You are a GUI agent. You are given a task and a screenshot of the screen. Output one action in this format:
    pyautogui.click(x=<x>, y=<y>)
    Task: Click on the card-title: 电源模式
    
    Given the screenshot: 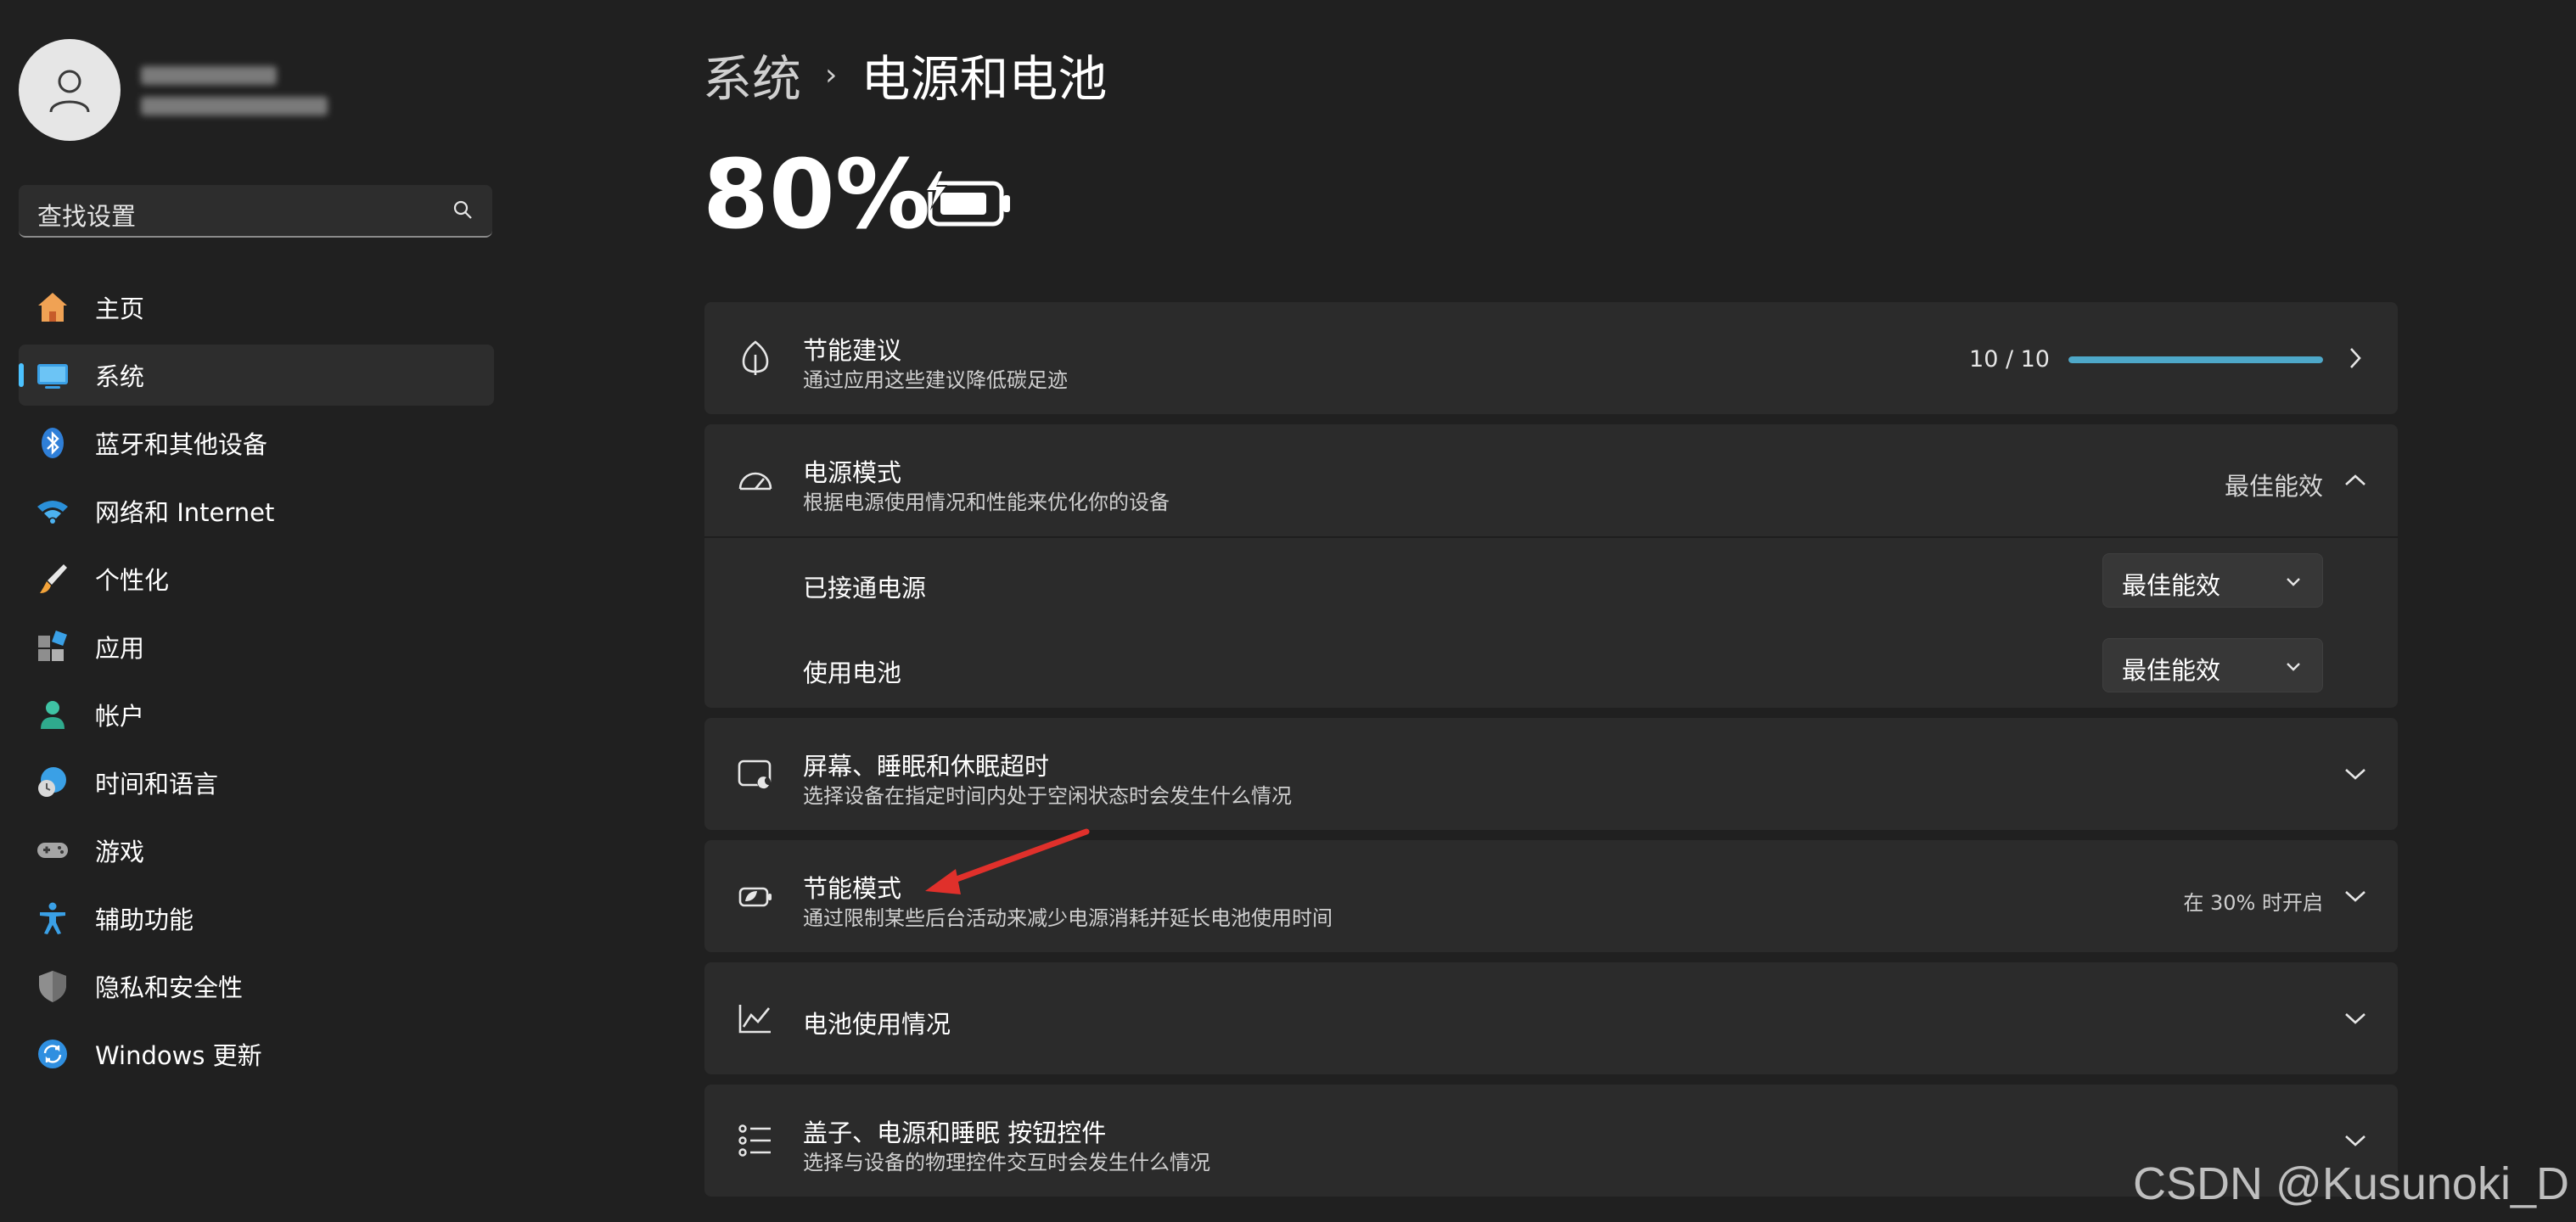 What is the action you would take?
    pyautogui.click(x=852, y=472)
    